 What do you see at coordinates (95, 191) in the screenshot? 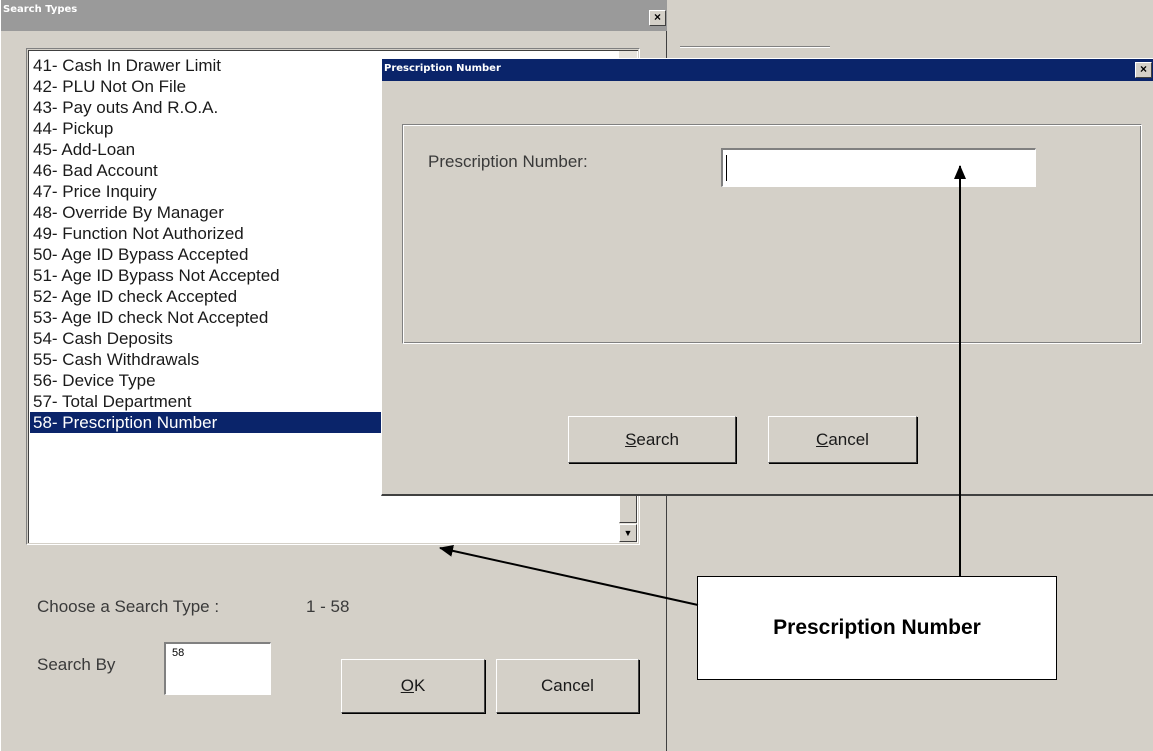
I see `list-item: 47- Price Inquiry` at bounding box center [95, 191].